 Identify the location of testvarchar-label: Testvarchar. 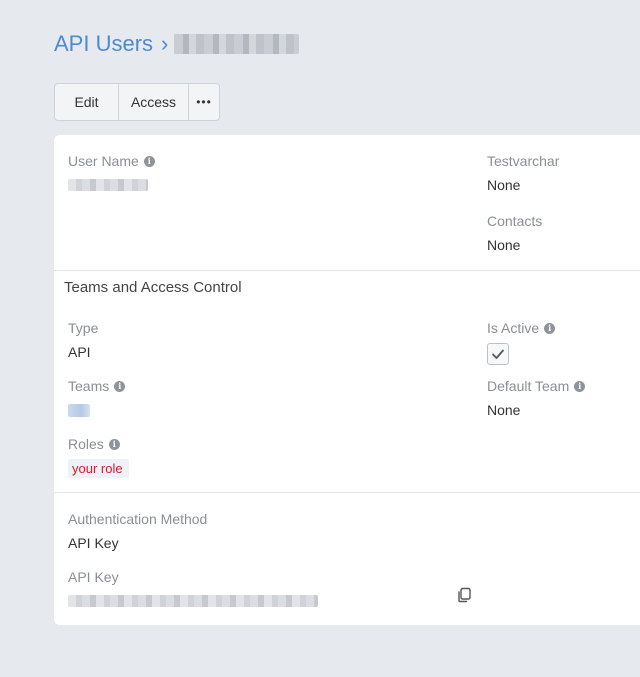
(523, 161).